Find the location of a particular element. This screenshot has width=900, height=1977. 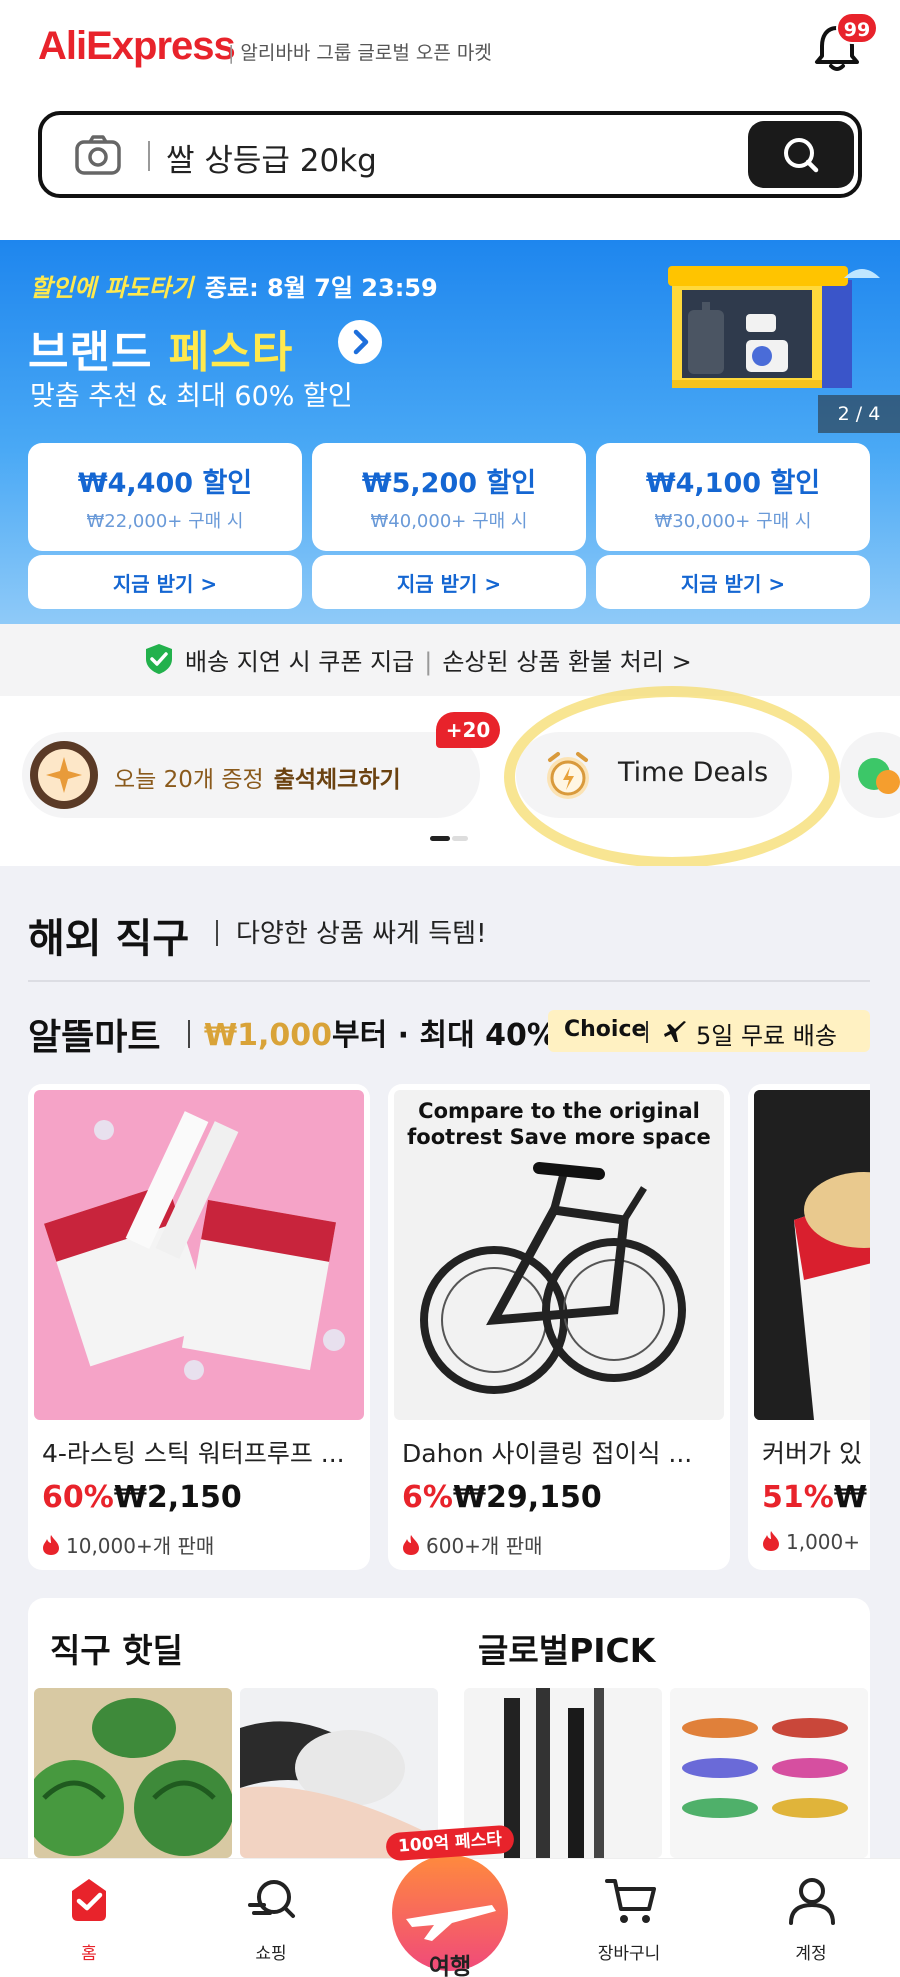

nav-account-label: 계정 is located at coordinates (811, 1954).